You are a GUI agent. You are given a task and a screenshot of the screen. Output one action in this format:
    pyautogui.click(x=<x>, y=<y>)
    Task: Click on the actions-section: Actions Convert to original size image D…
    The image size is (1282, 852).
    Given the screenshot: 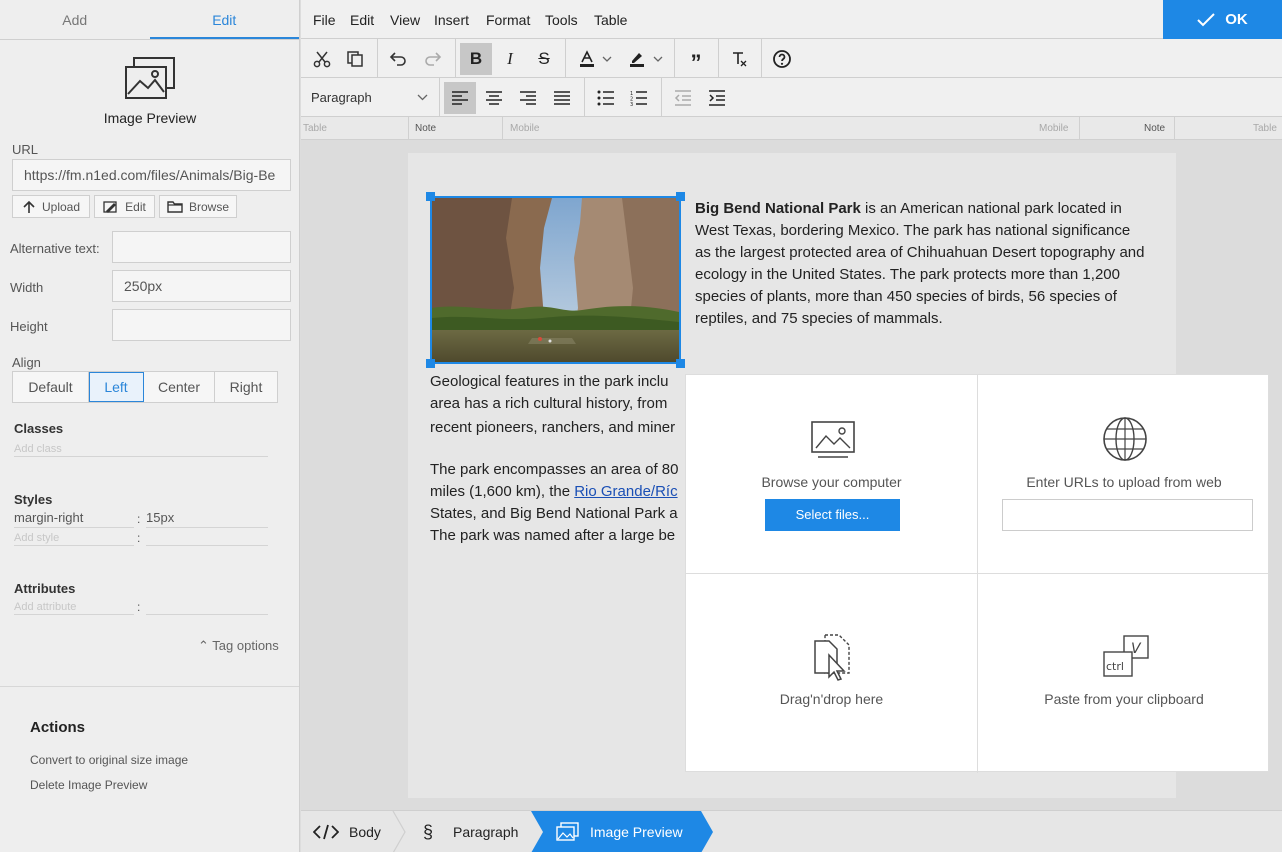 What is the action you would take?
    pyautogui.click(x=149, y=769)
    